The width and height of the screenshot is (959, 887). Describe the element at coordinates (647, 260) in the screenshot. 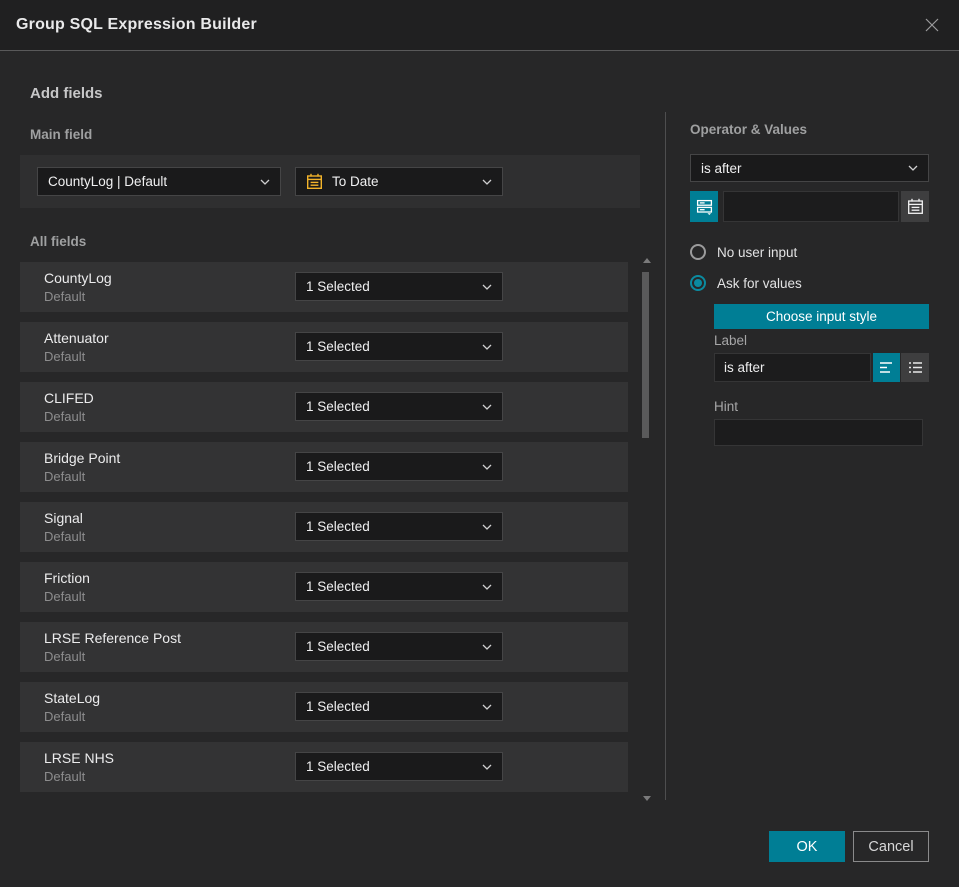

I see `scroll-up-arrow` at that location.